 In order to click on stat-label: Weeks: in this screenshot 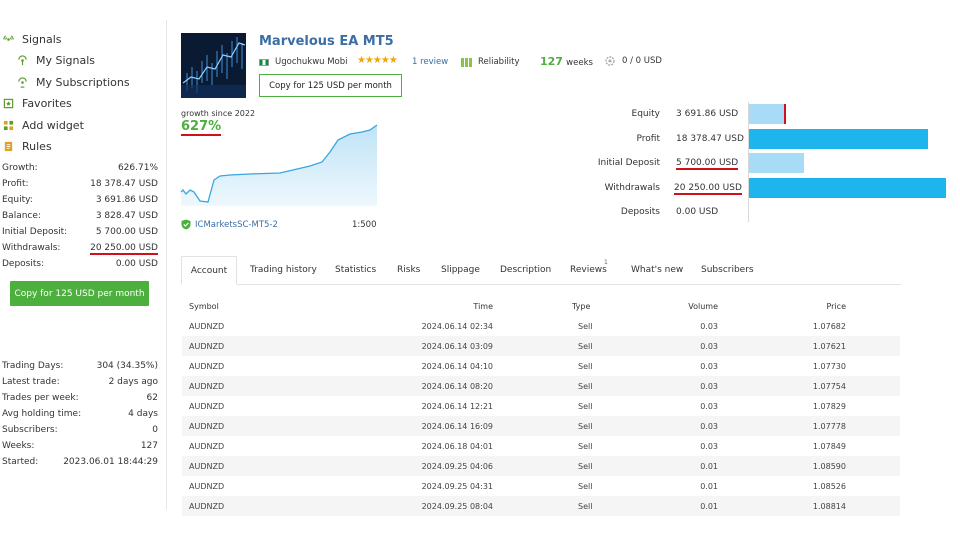, I will do `click(18, 446)`.